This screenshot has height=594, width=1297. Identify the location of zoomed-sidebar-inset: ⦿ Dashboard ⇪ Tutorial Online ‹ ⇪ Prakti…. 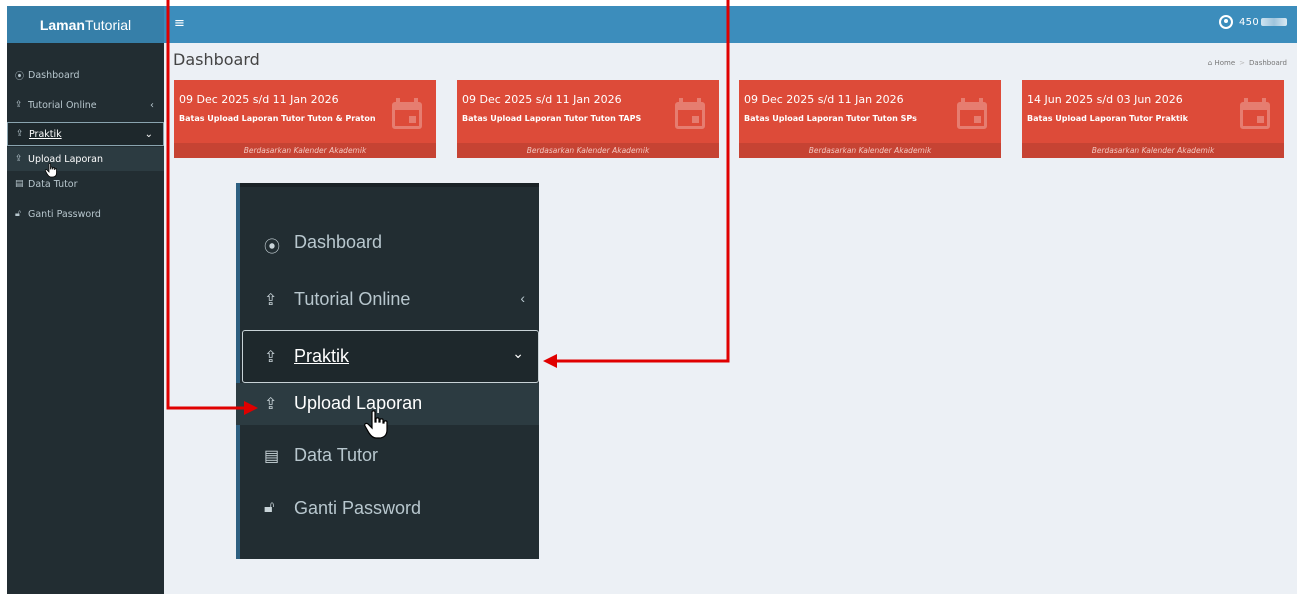
(387, 371).